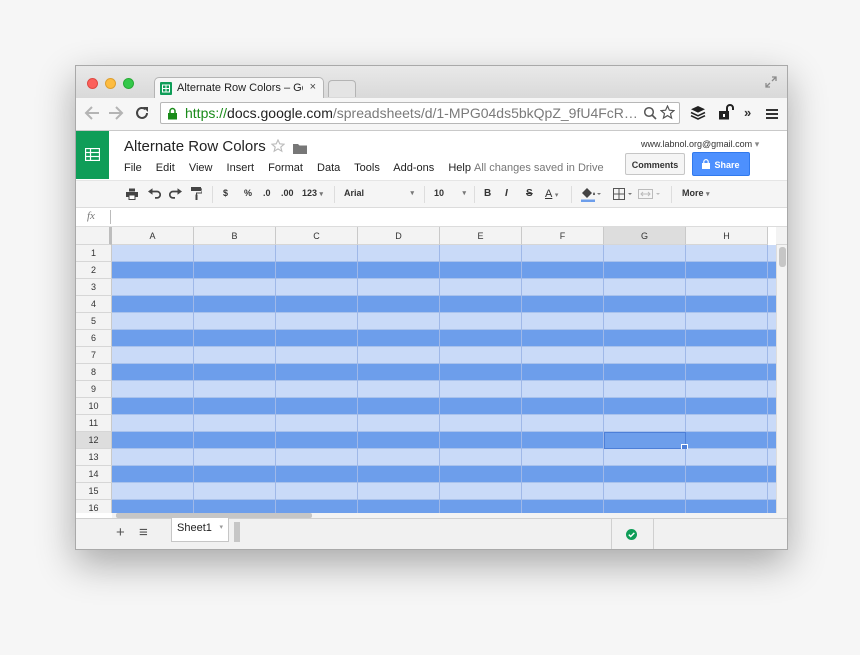 The image size is (860, 655). What do you see at coordinates (142, 115) in the screenshot?
I see `reload-icon` at bounding box center [142, 115].